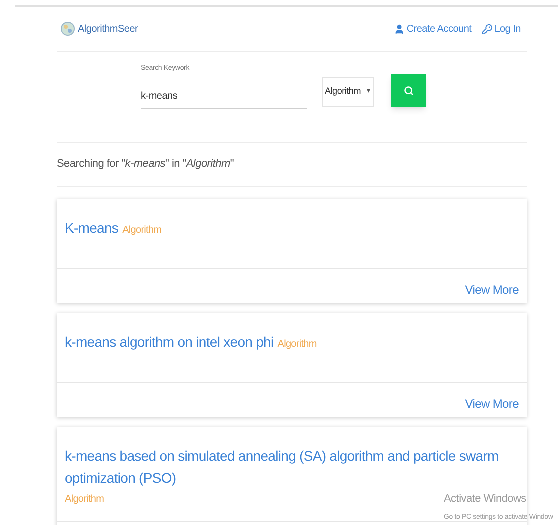  Describe the element at coordinates (145, 164) in the screenshot. I see `search-summary: Searching for "k-means" in "Algorithm"` at that location.